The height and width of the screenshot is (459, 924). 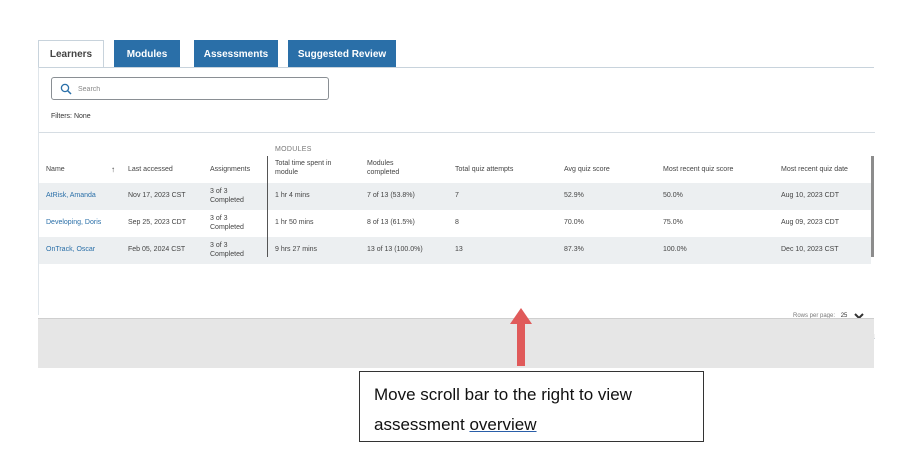 What do you see at coordinates (391, 195) in the screenshot?
I see `modules-completed-cell: 7 of 13 (53.8%)` at bounding box center [391, 195].